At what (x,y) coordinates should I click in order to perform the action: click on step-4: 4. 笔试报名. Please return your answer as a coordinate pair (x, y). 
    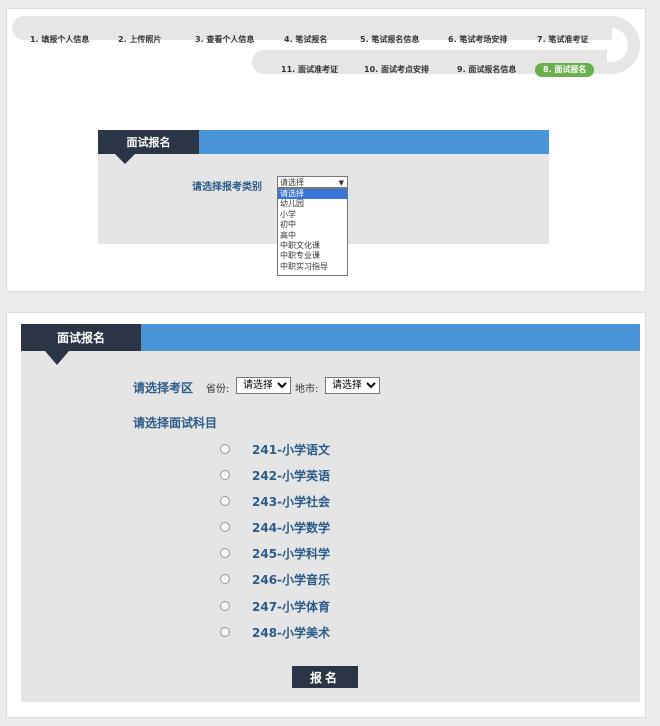
    Looking at the image, I should click on (305, 40).